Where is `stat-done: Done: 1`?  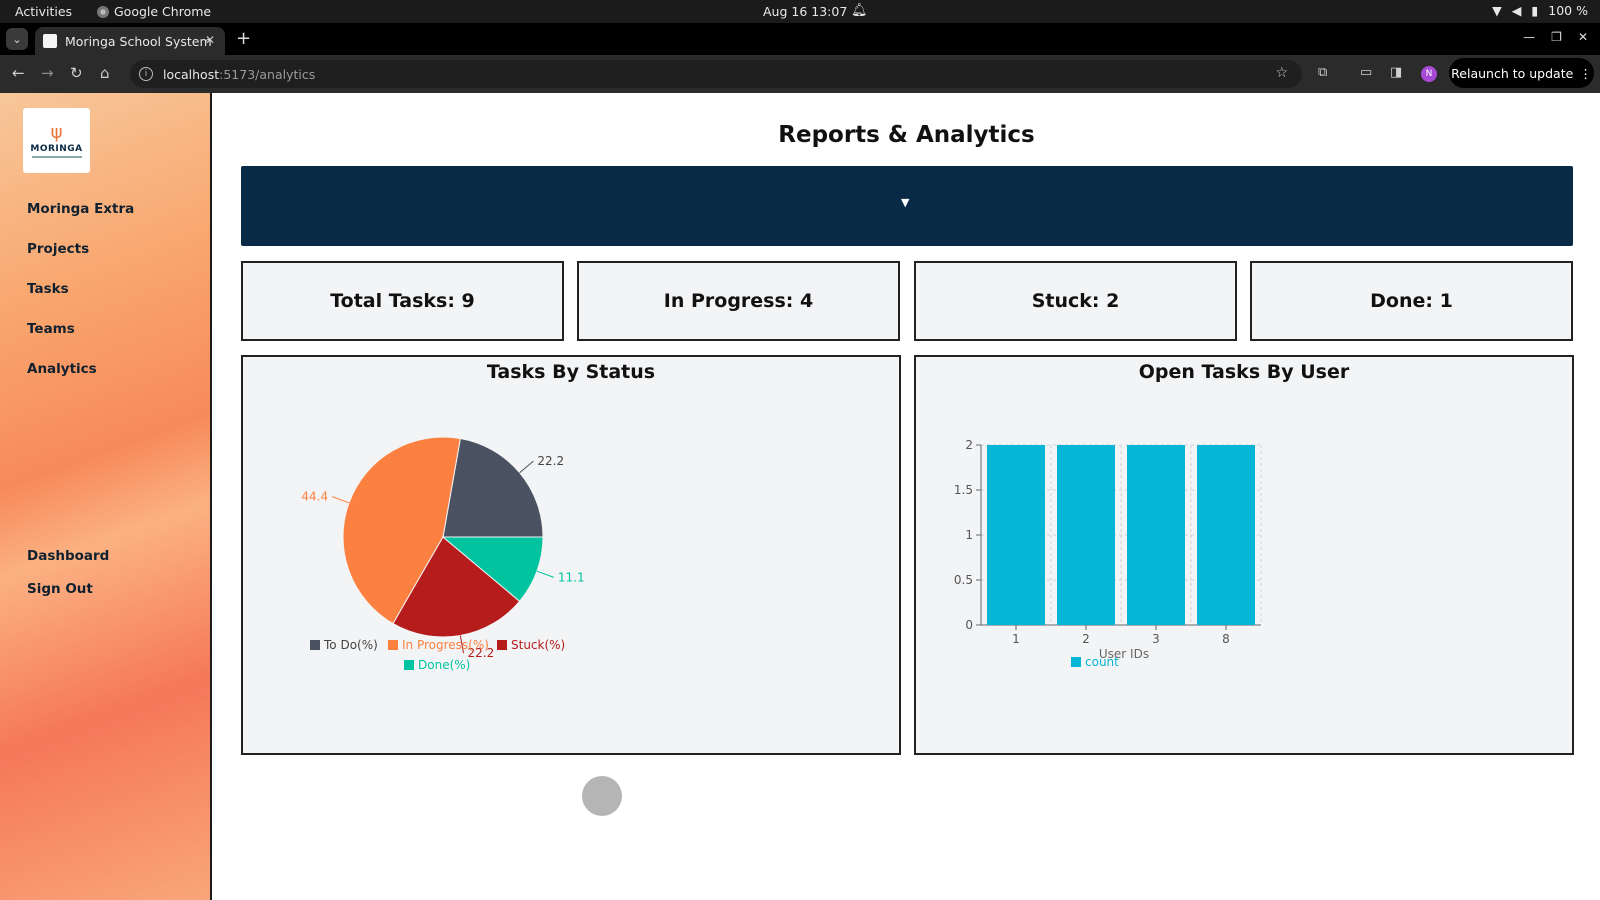
stat-done: Done: 1 is located at coordinates (1411, 301).